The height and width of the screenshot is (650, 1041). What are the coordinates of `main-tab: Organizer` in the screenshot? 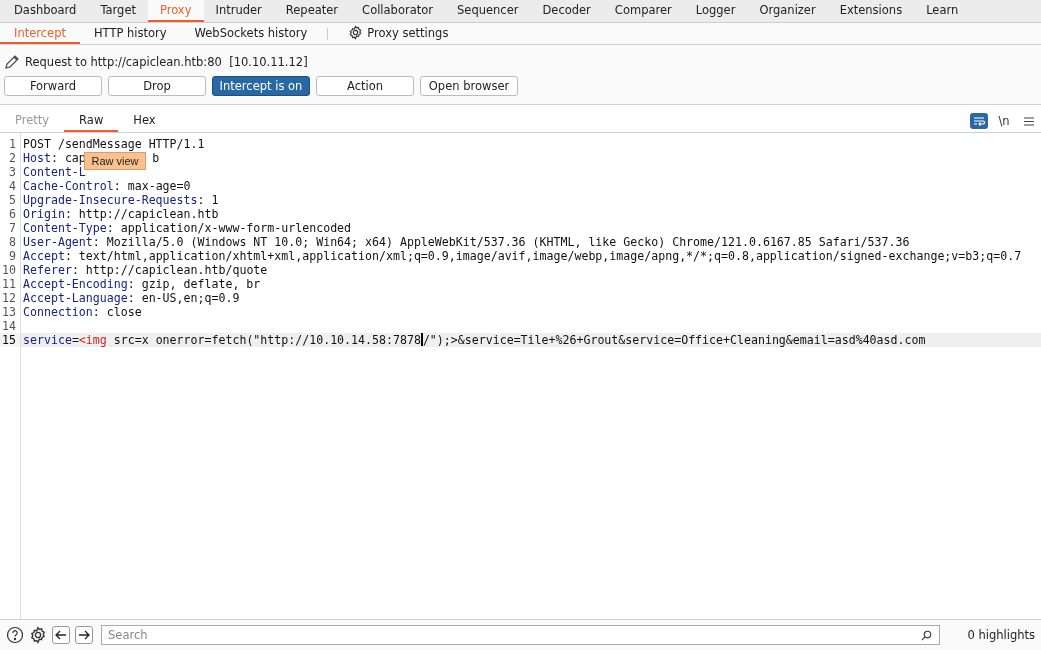 It's located at (787, 11).